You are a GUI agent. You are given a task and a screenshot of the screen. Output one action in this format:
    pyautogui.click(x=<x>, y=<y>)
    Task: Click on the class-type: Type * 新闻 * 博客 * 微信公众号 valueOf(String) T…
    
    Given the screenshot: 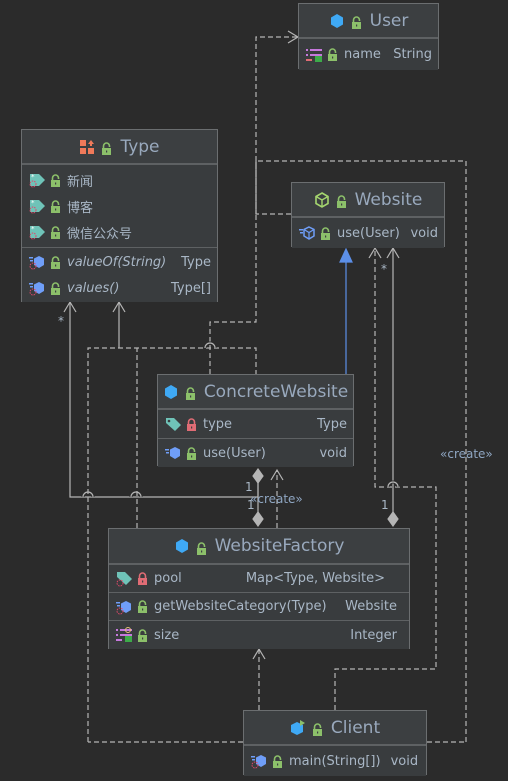 What is the action you would take?
    pyautogui.click(x=119, y=215)
    